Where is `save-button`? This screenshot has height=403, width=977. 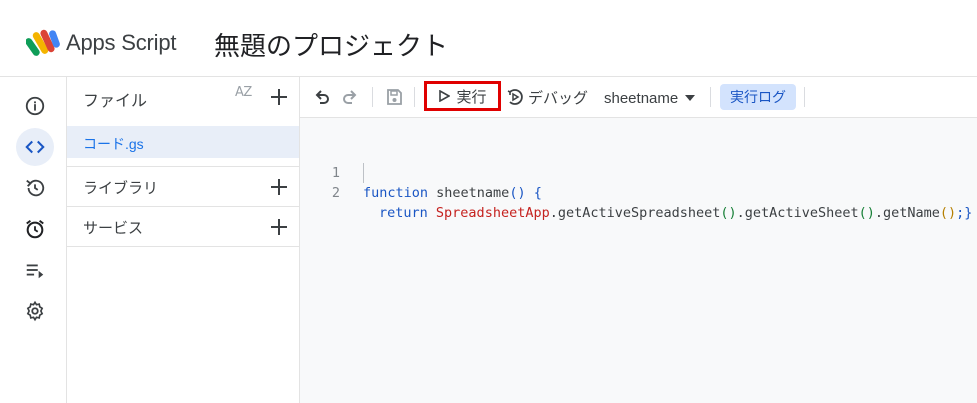 save-button is located at coordinates (394, 97).